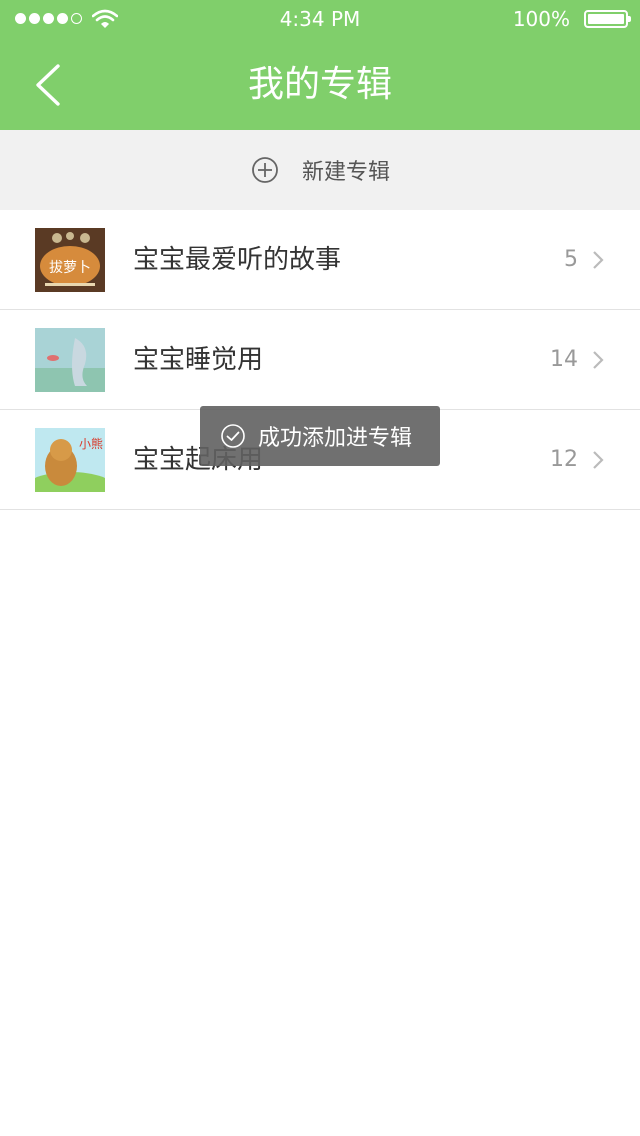 The image size is (640, 1136). I want to click on album-row: 拔萝卜 宝宝最爱听的故事 5, so click(320, 260).